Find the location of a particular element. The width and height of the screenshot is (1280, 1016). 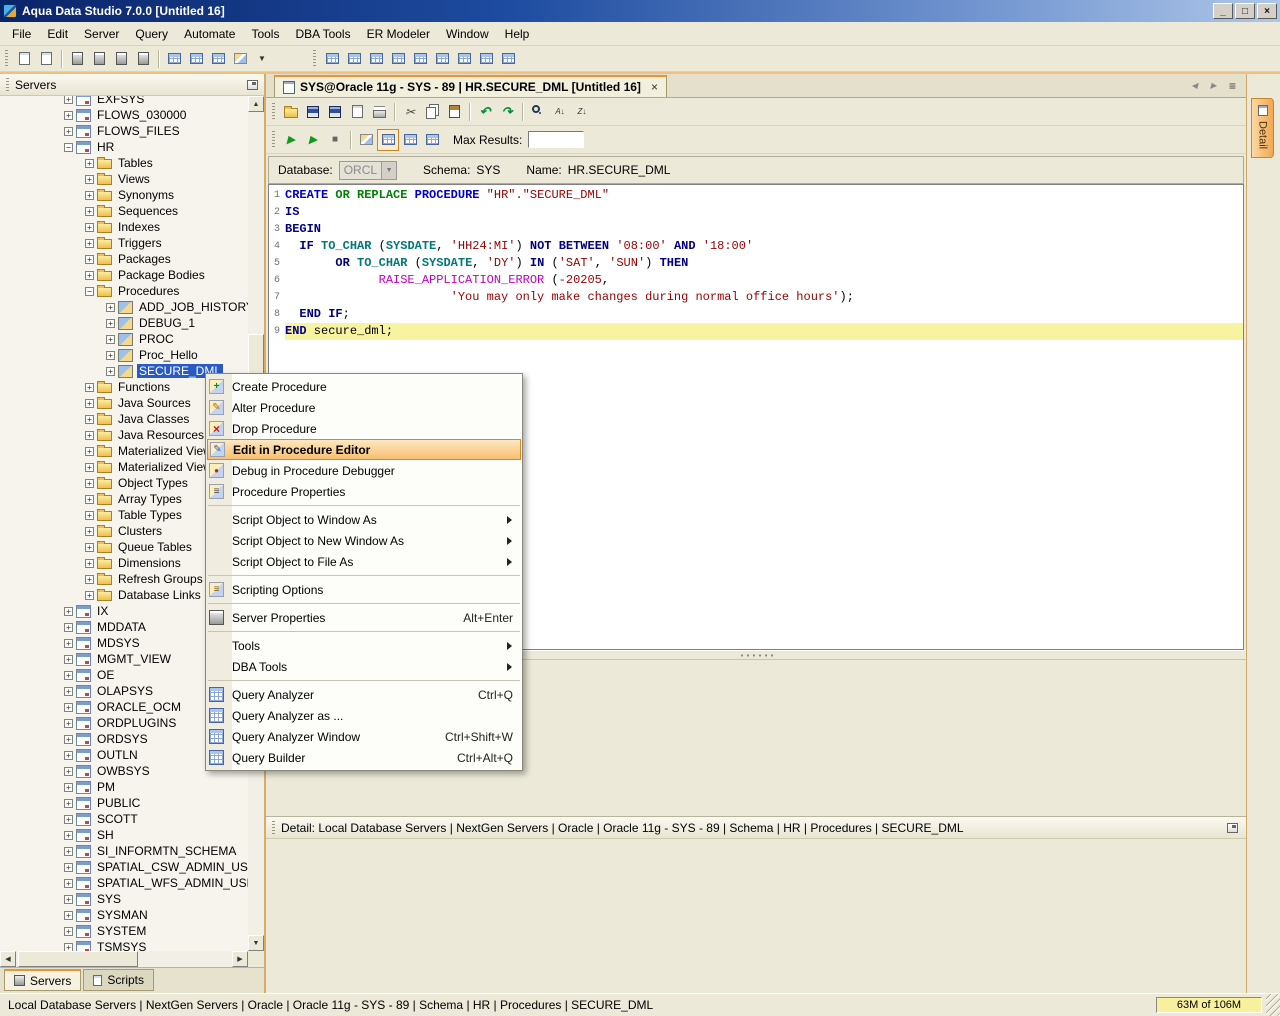

sort-descending-icon: Z↓ is located at coordinates (582, 112).